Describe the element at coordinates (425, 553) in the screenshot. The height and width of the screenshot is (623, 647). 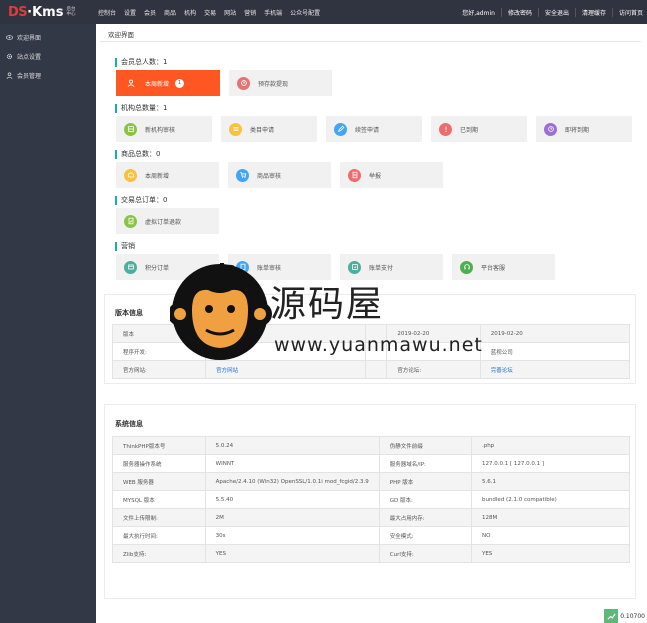
I see `table-cell: Curl支持:` at that location.